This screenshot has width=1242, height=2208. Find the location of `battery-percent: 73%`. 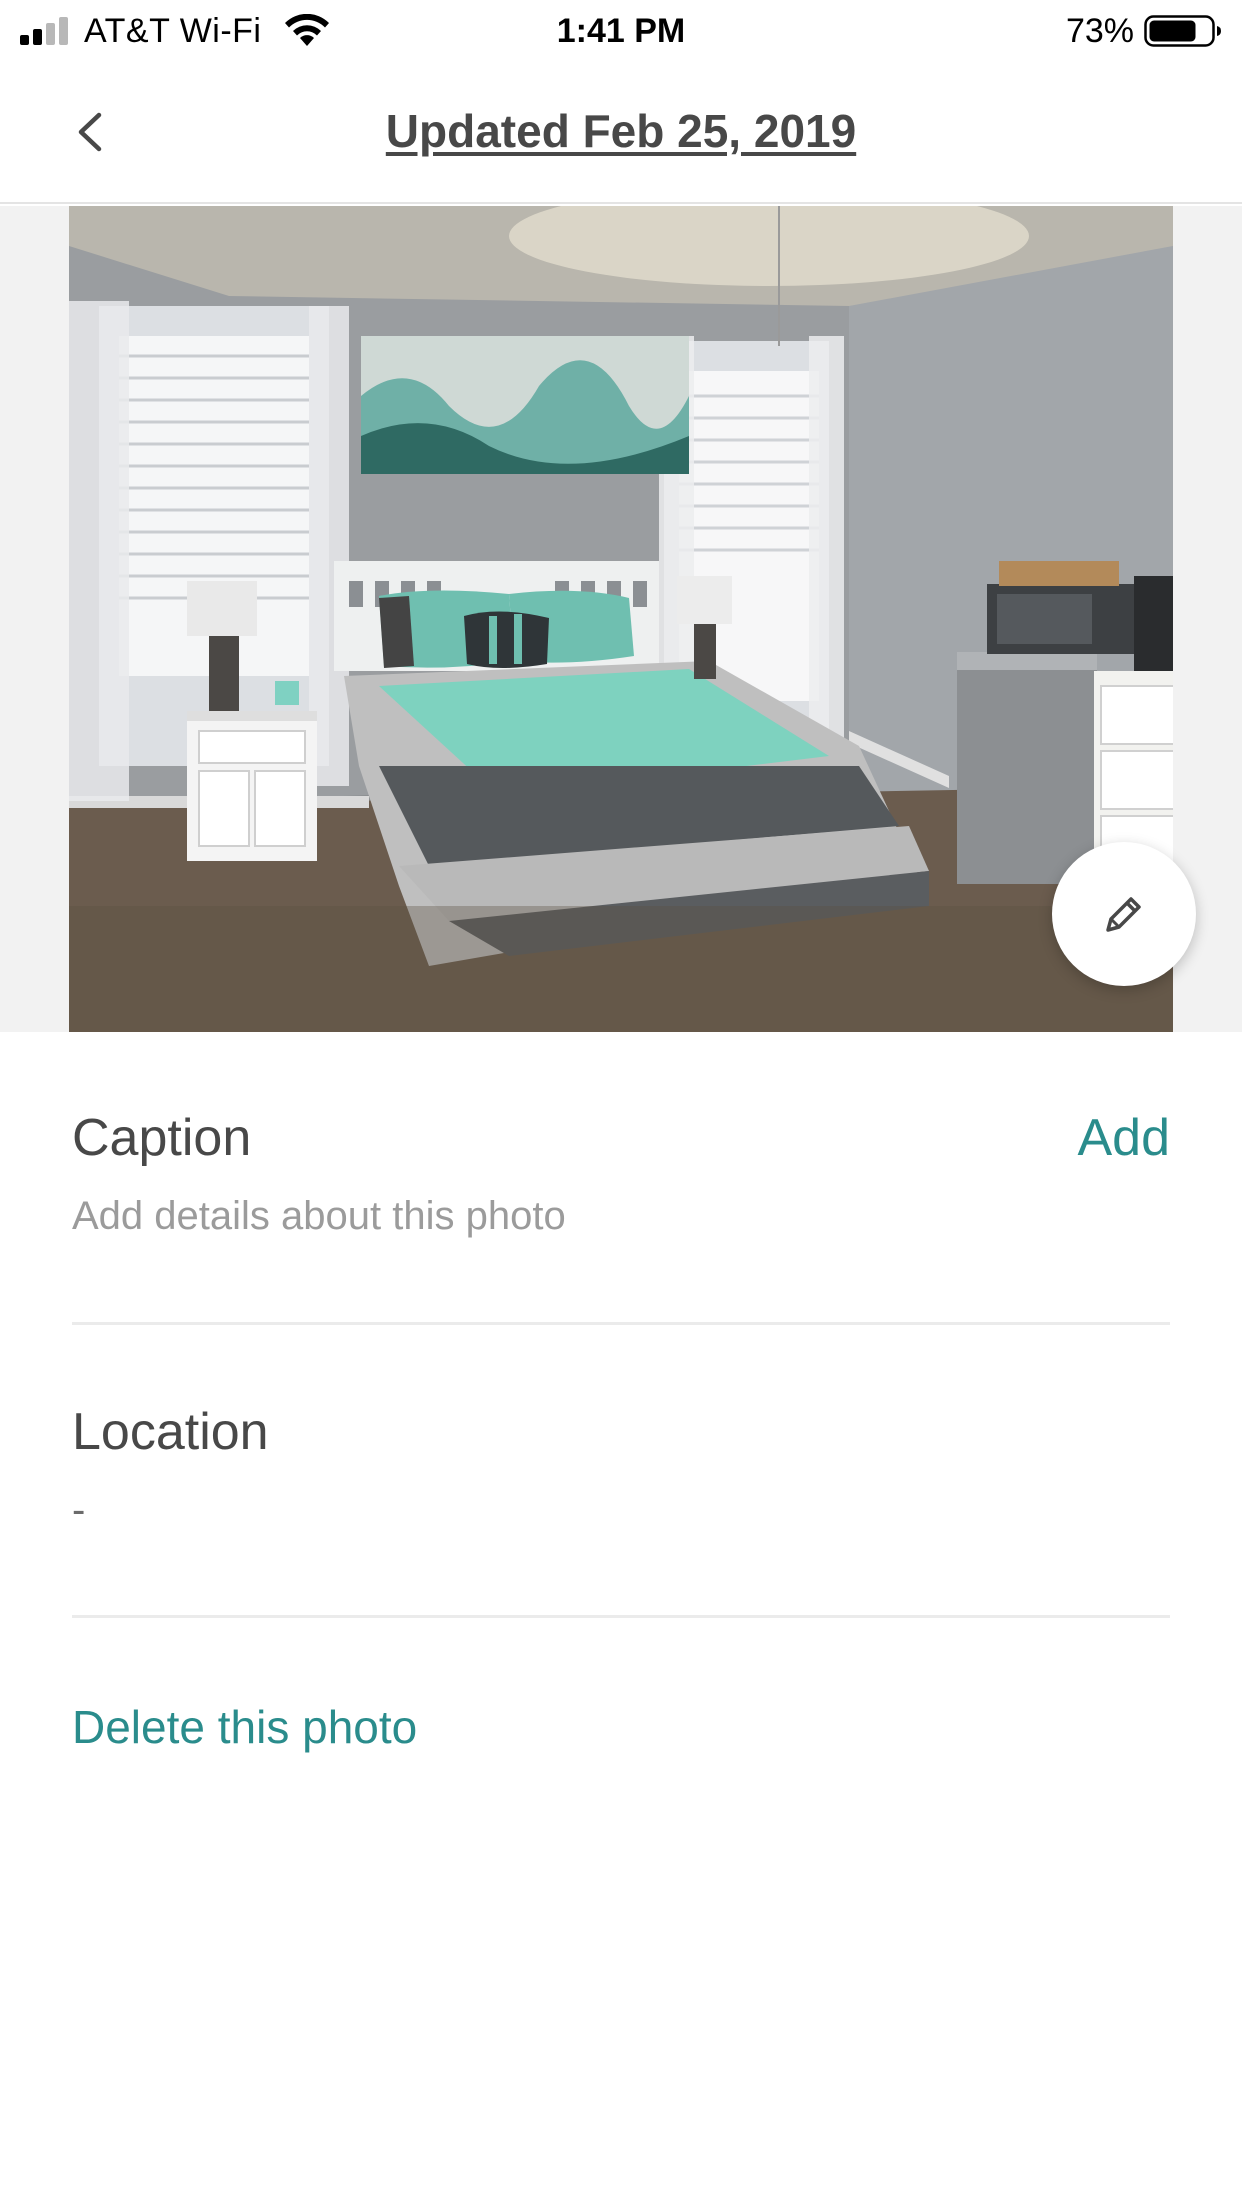

battery-percent: 73% is located at coordinates (1099, 31).